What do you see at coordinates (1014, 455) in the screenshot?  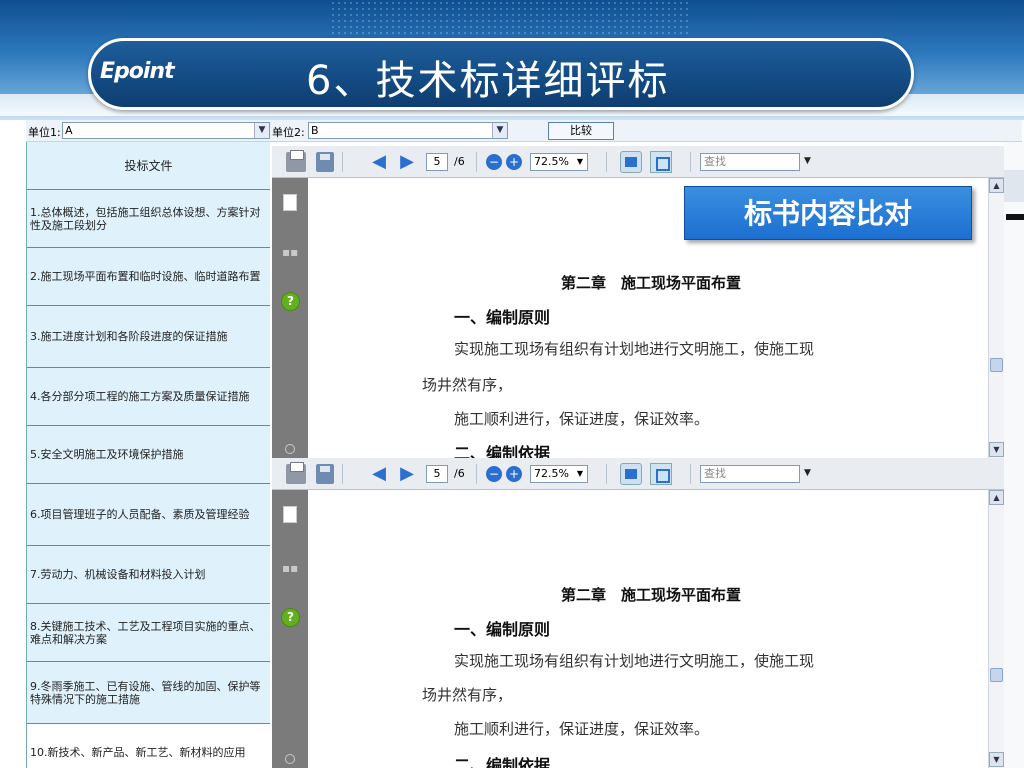 I see `window-edge` at bounding box center [1014, 455].